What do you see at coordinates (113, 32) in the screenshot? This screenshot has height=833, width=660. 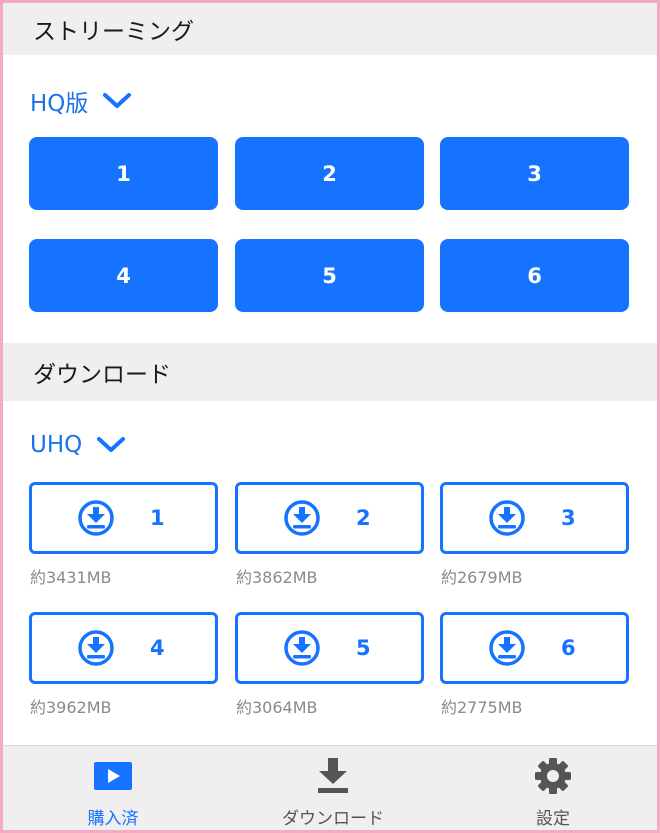 I see `streaming-section-title: ストリーミング` at bounding box center [113, 32].